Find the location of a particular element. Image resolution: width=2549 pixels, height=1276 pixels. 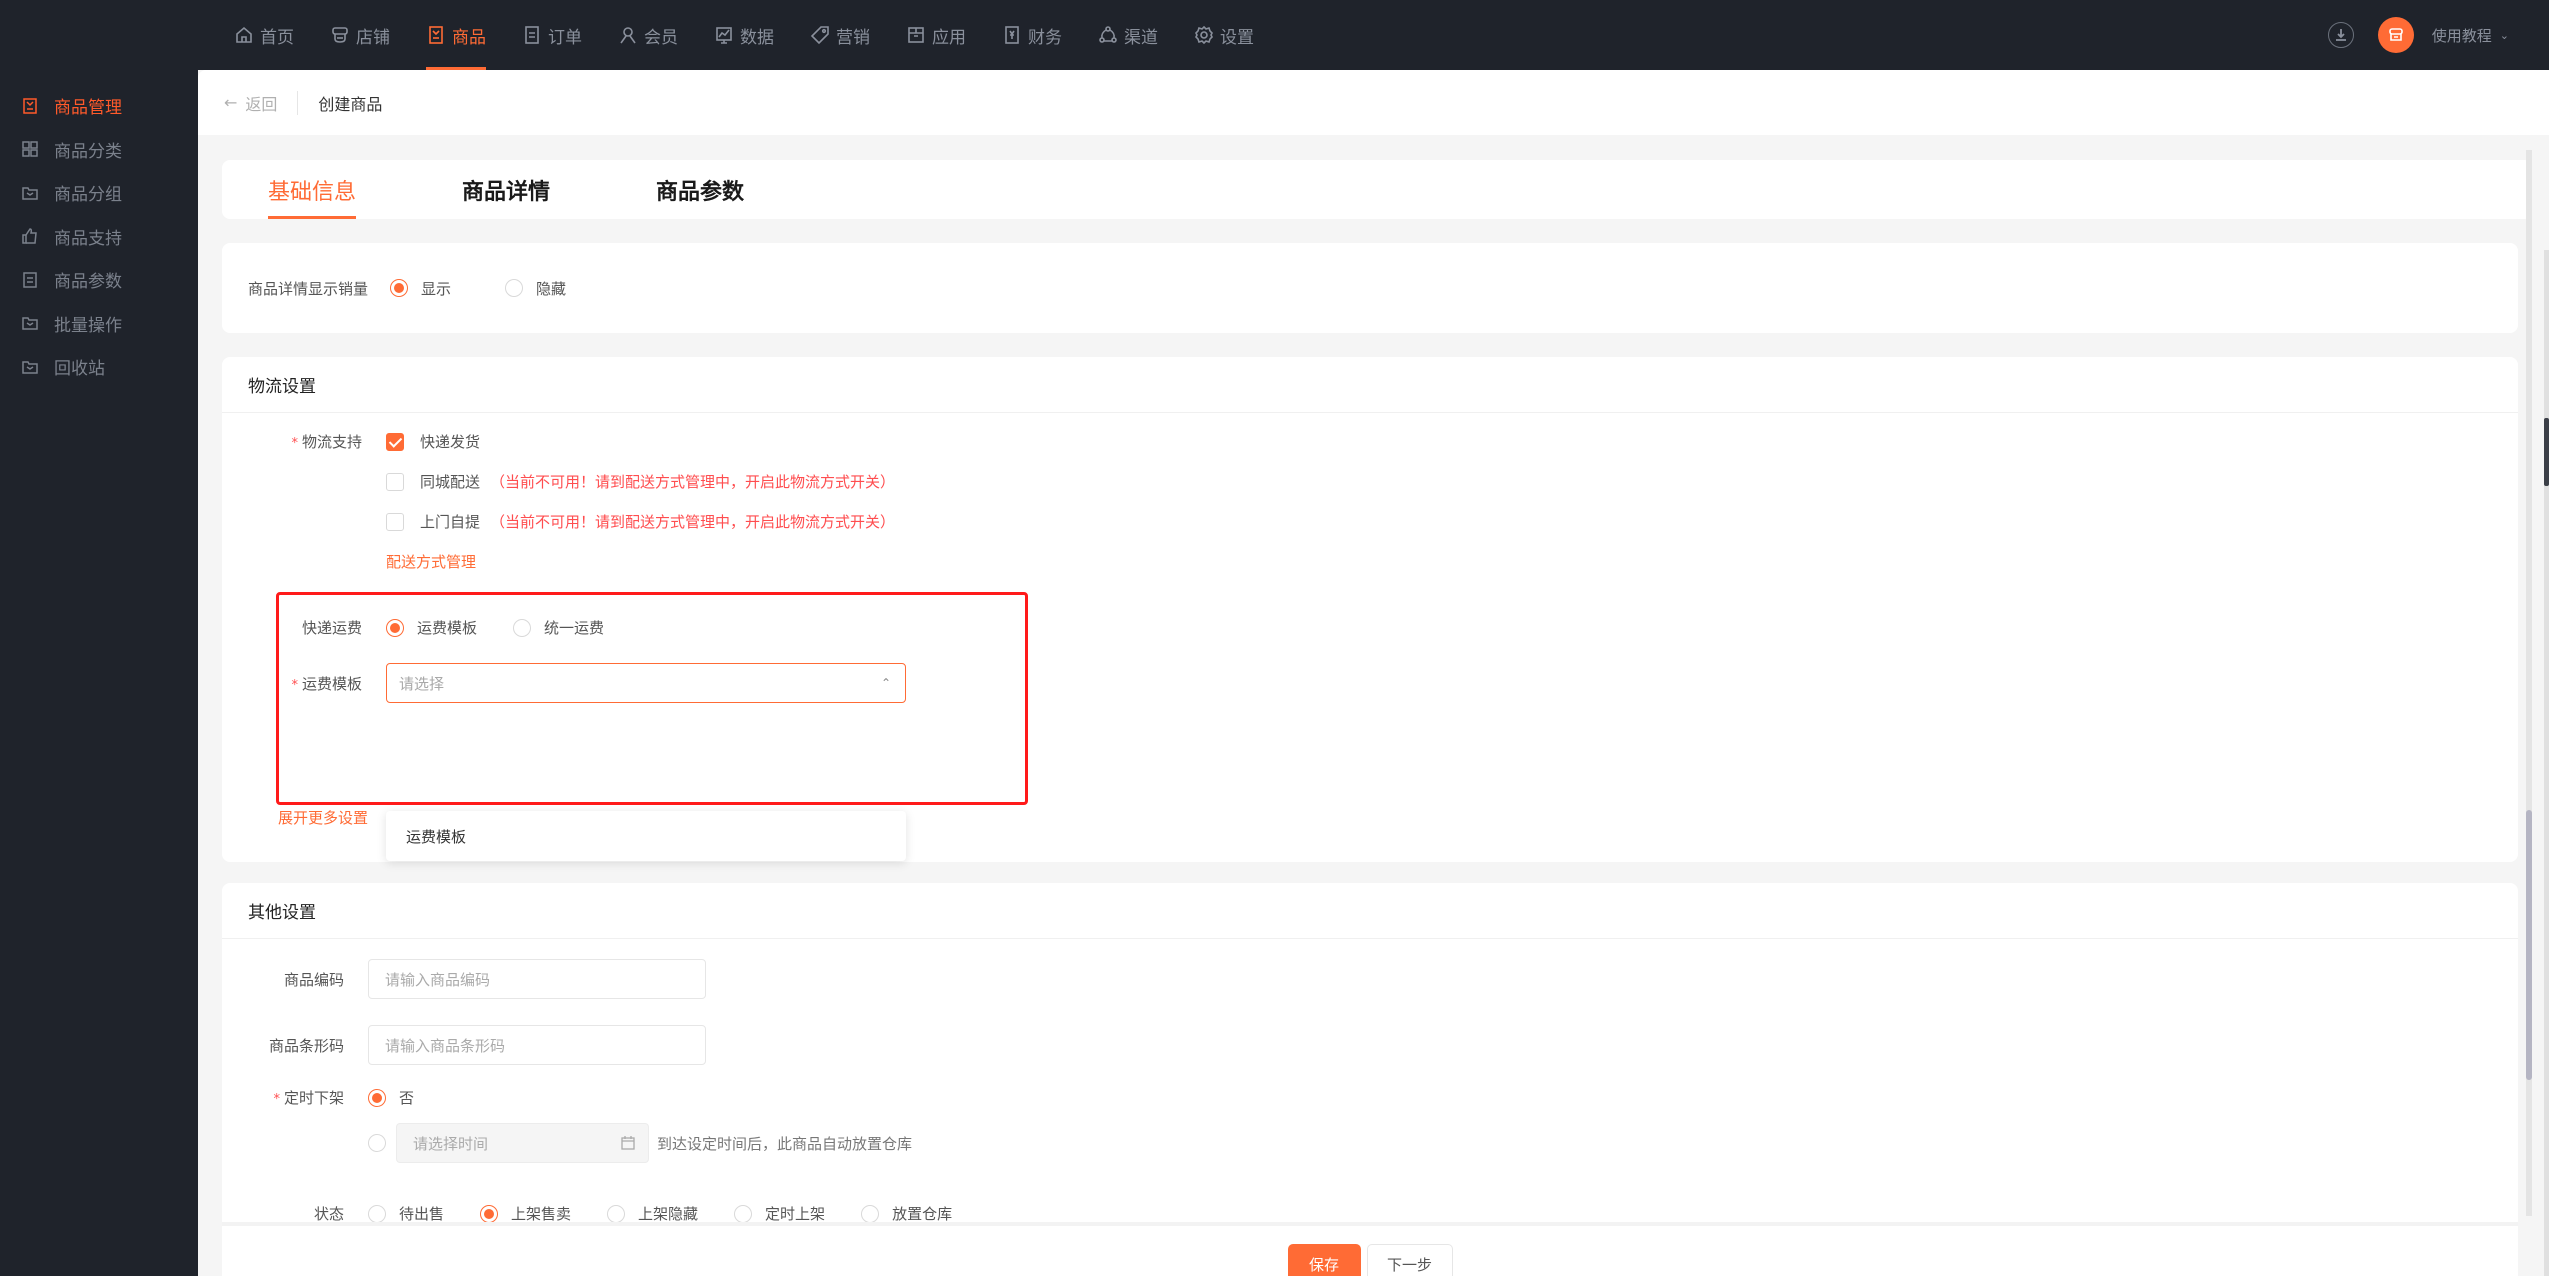

home-icon is located at coordinates (244, 35).